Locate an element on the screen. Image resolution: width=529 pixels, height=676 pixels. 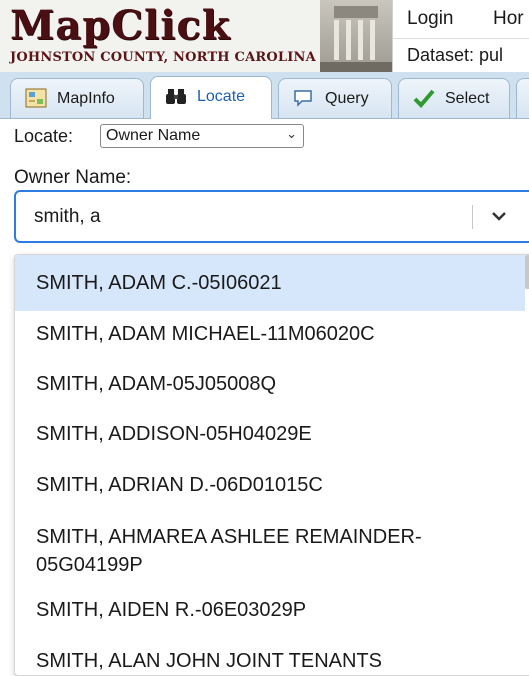
speech-bubble-icon is located at coordinates (304, 98).